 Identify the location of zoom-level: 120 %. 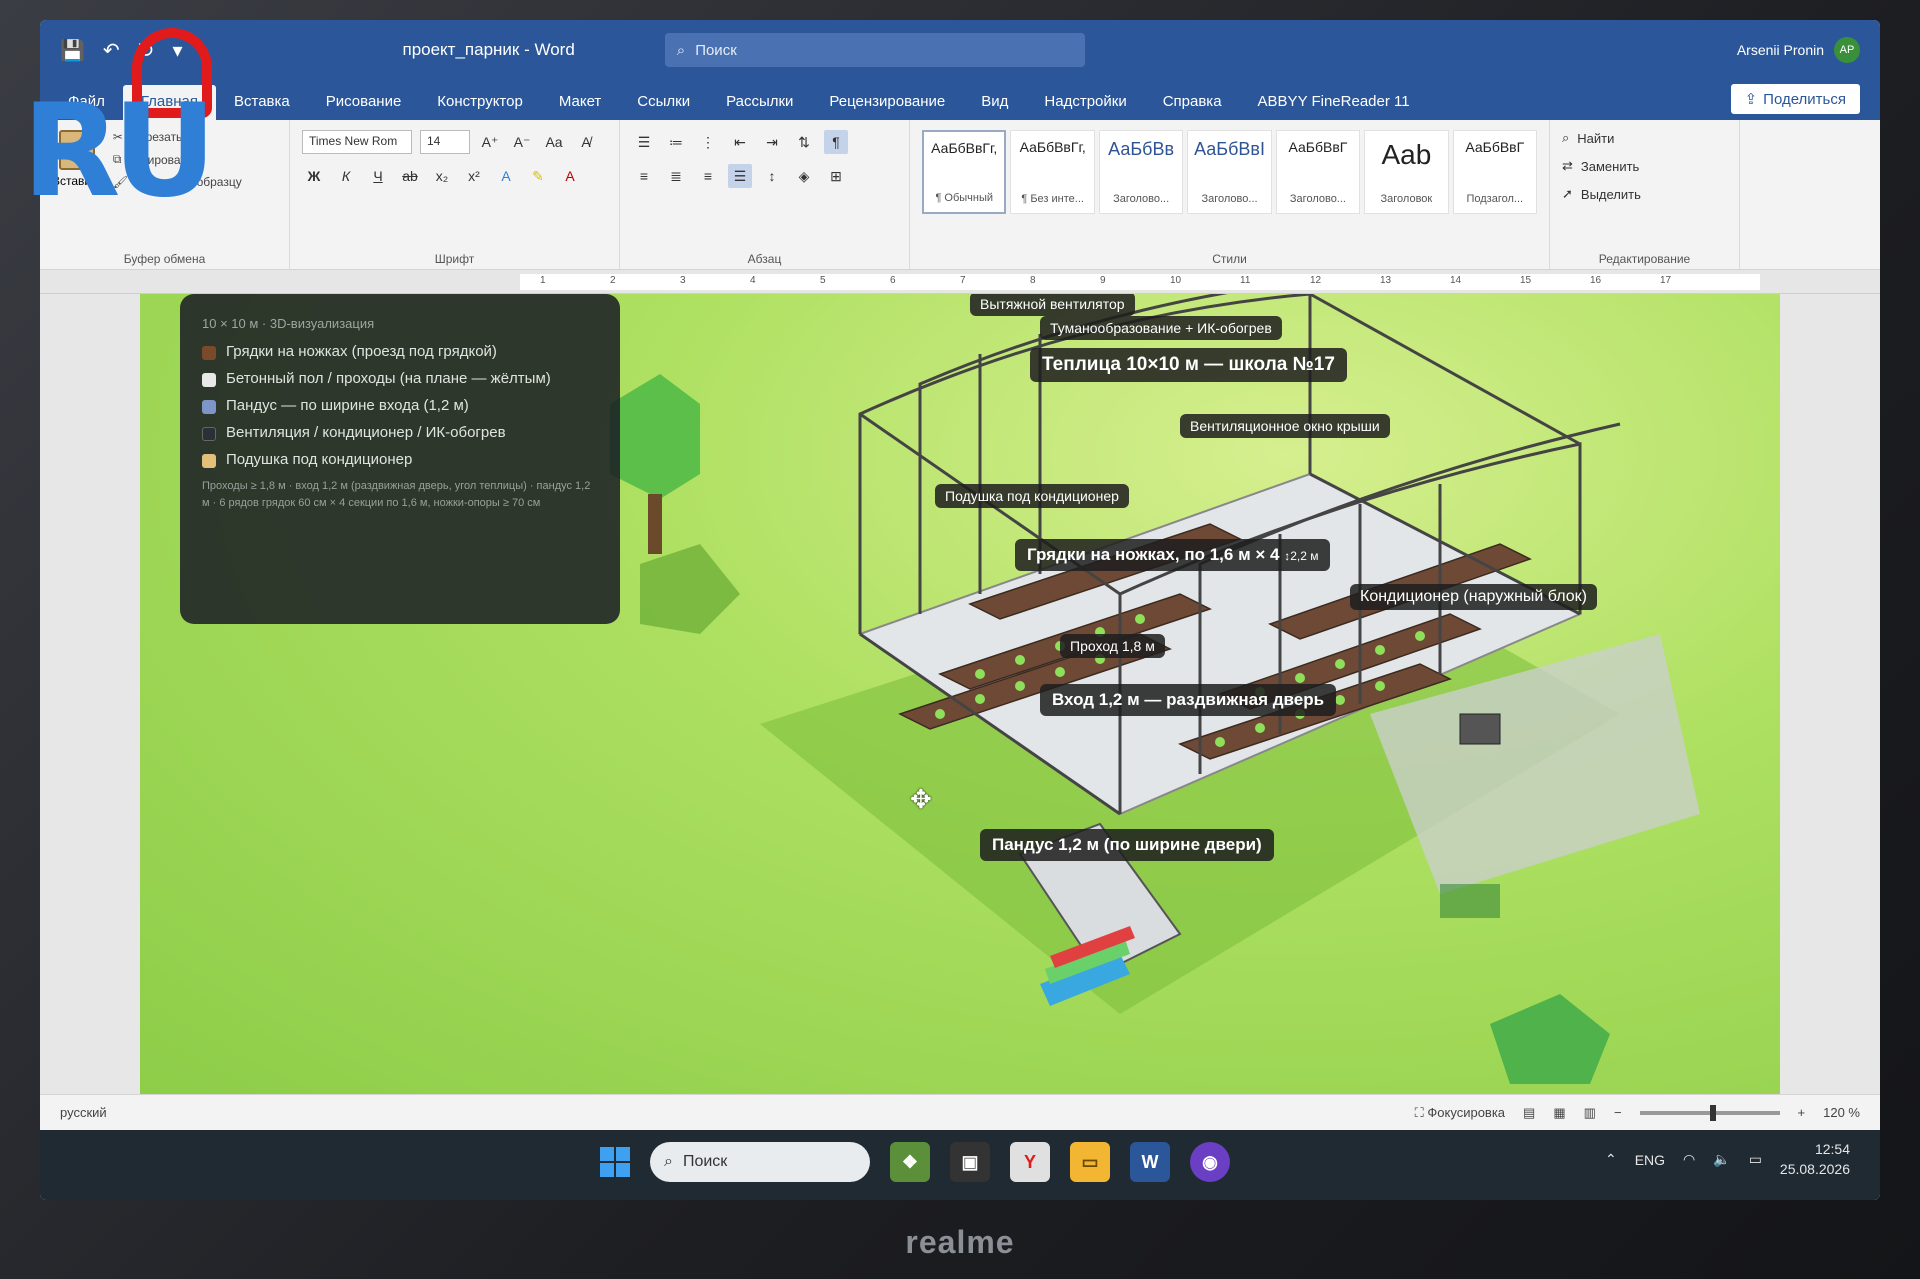
(1841, 1112).